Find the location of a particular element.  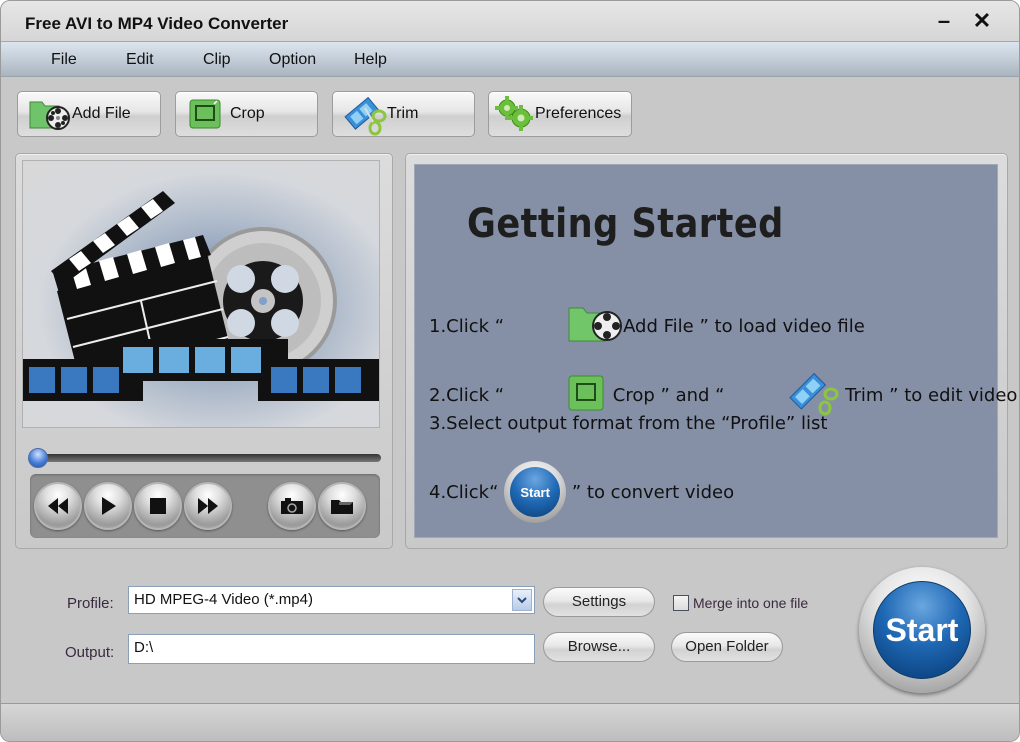

playback-controls is located at coordinates (205, 506).